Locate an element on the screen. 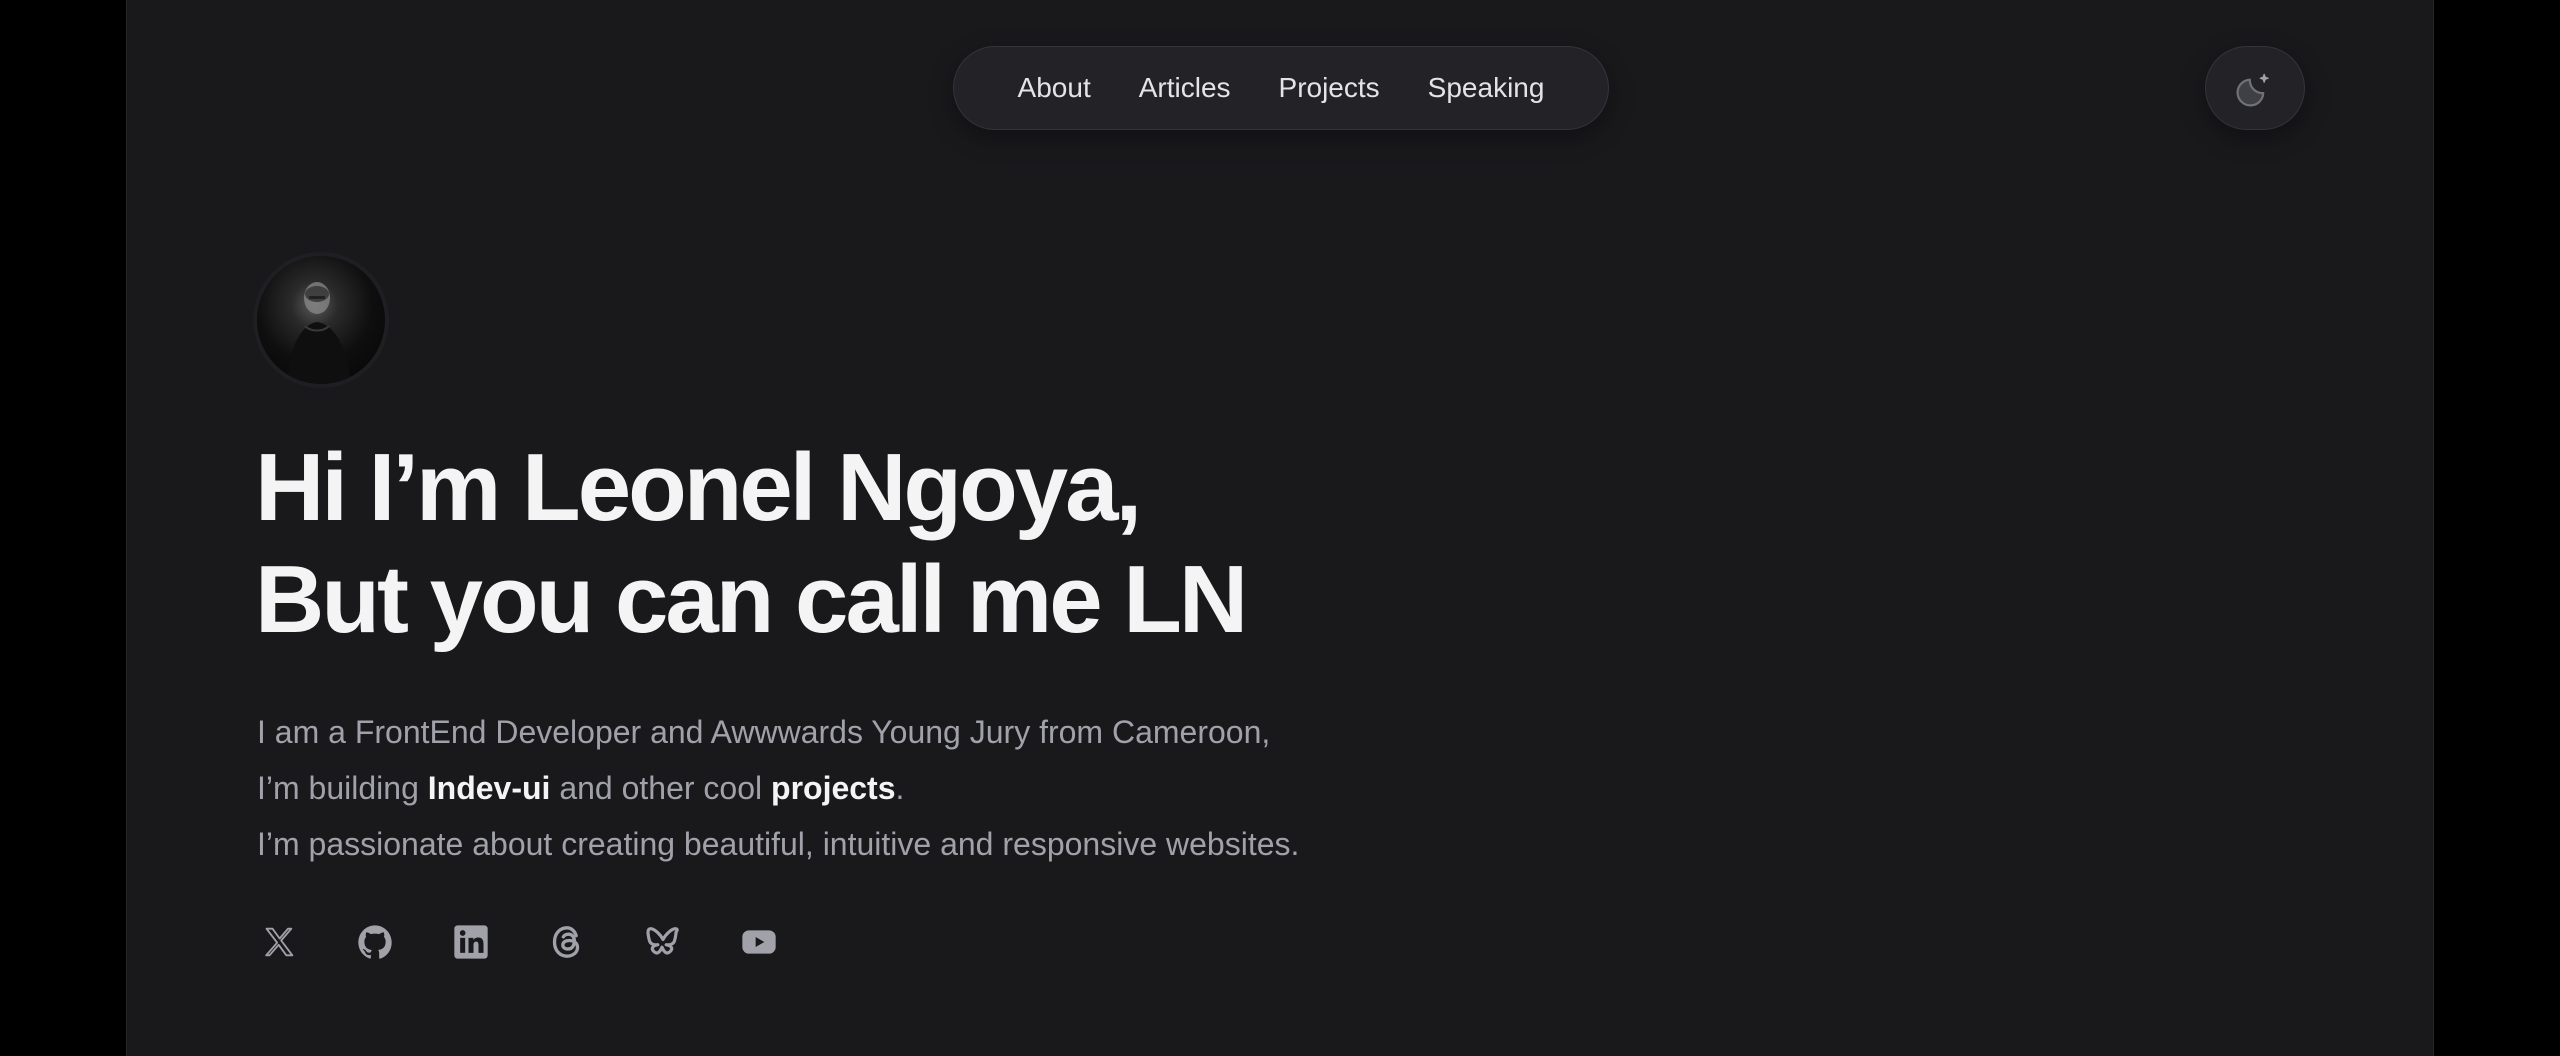 The height and width of the screenshot is (1056, 2560). x-twitter-icon is located at coordinates (279, 942).